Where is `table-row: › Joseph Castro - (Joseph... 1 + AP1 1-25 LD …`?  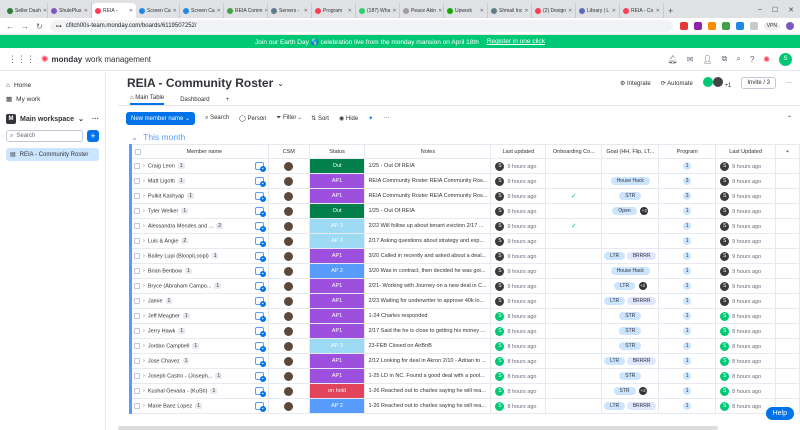 table-row: › Joseph Castro - (Joseph... 1 + AP1 1-25 LD … is located at coordinates (464, 376).